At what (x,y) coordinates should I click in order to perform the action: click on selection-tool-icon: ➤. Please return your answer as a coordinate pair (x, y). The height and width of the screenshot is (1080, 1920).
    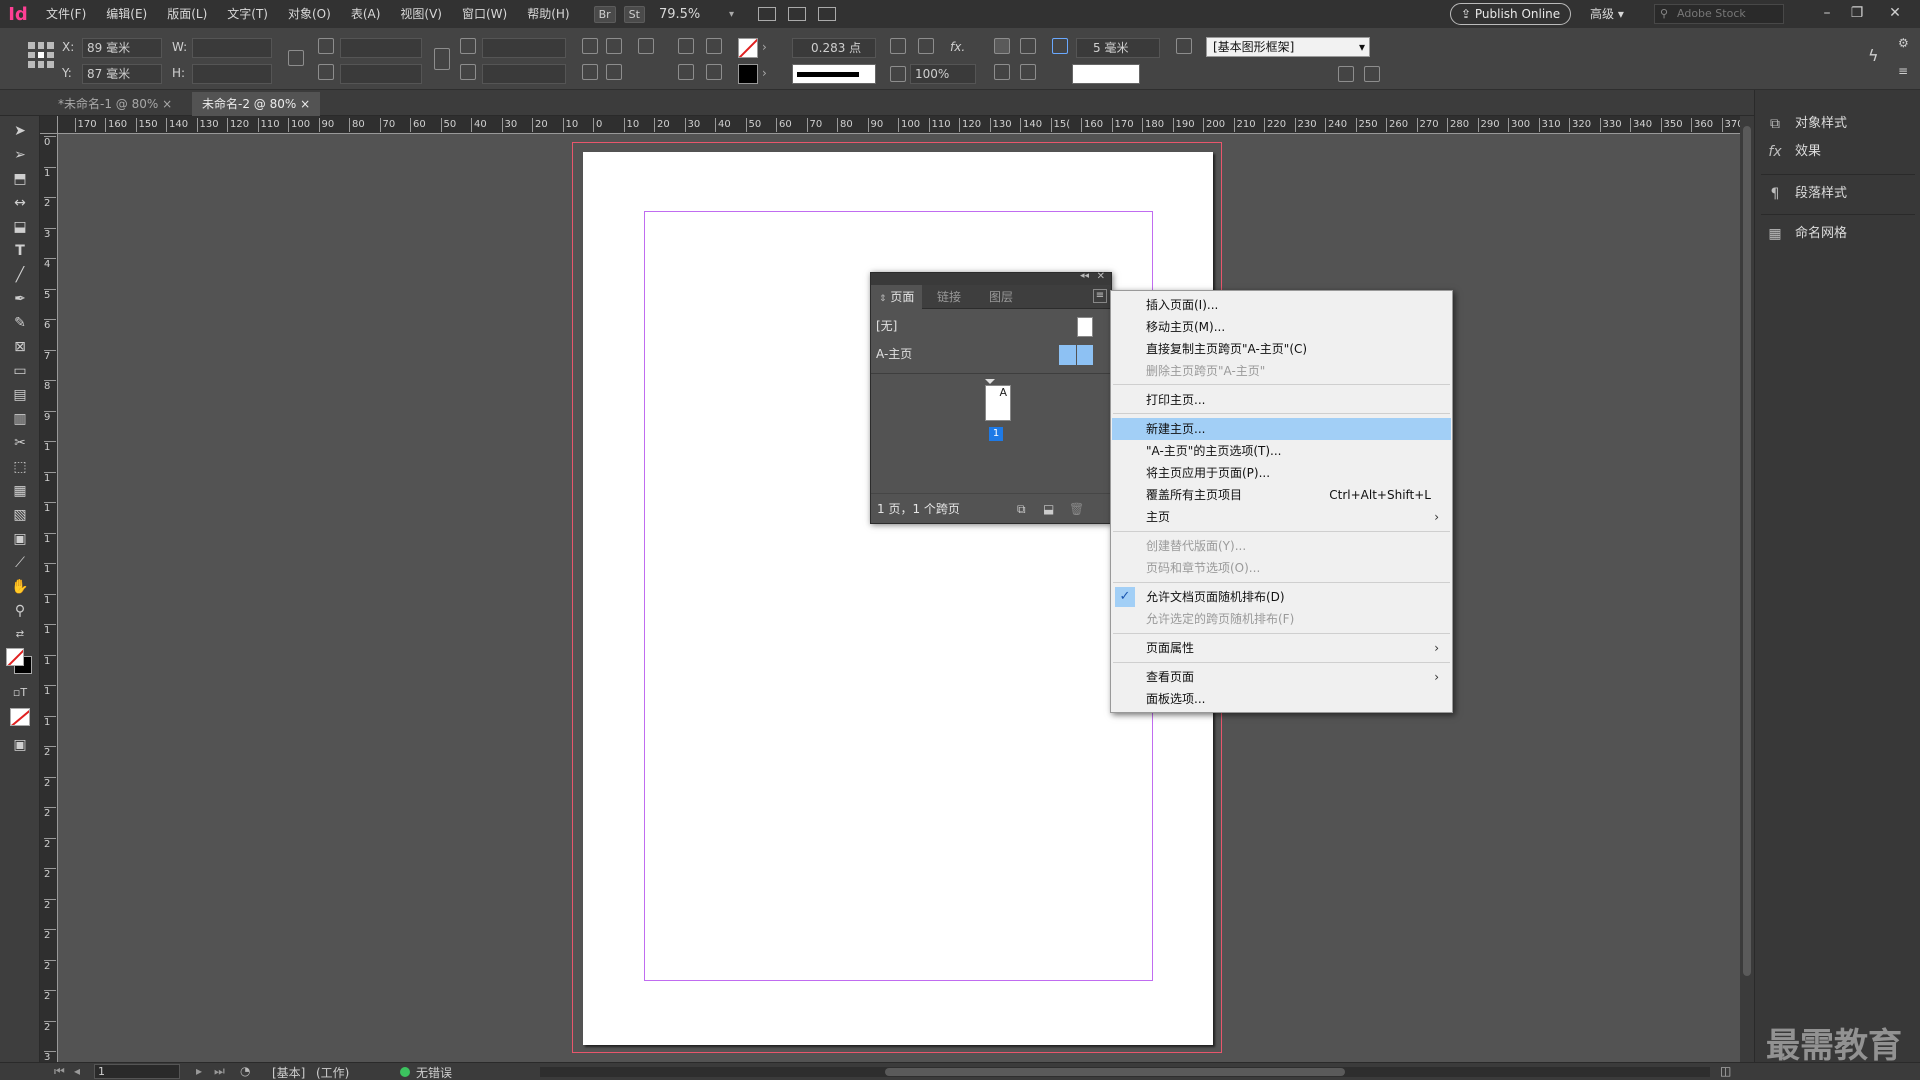
    Looking at the image, I should click on (20, 131).